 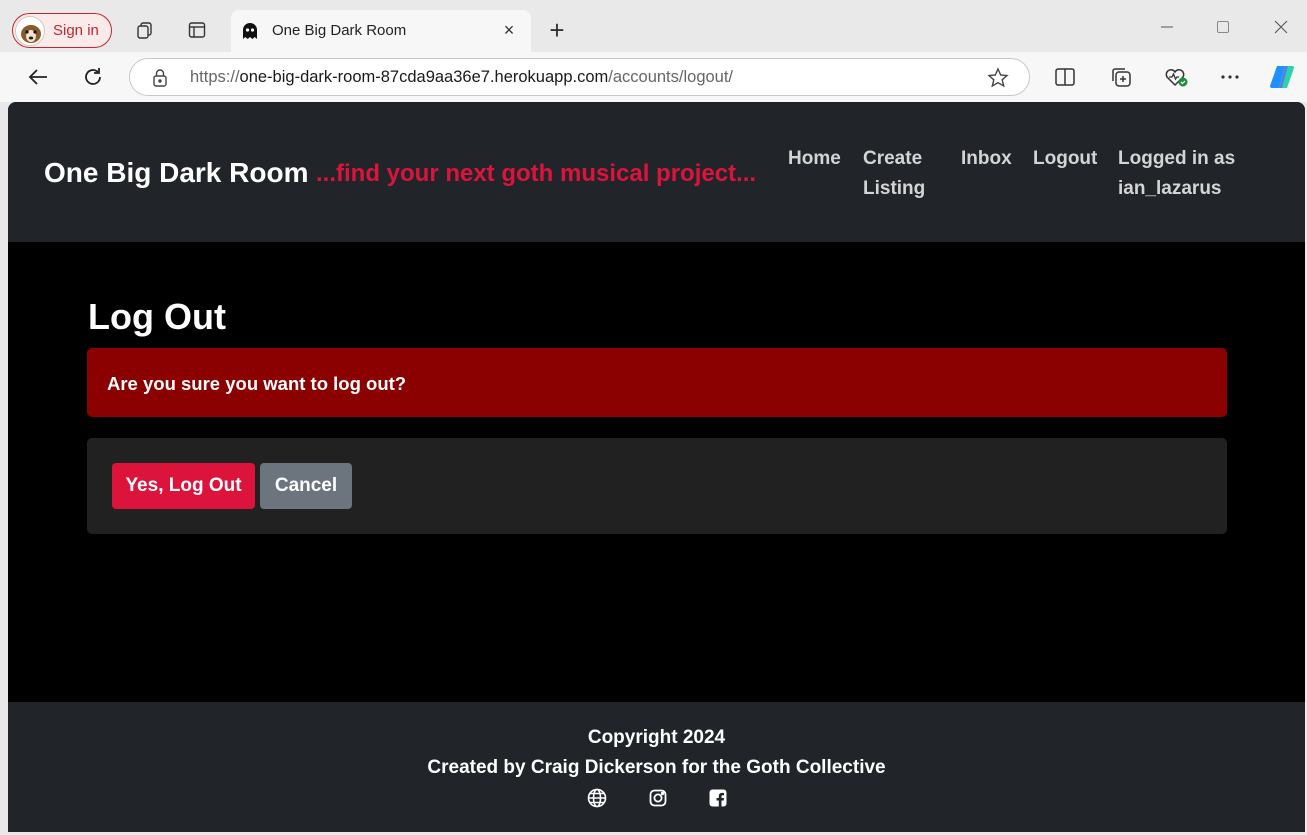 What do you see at coordinates (30, 30) in the screenshot?
I see `avatar` at bounding box center [30, 30].